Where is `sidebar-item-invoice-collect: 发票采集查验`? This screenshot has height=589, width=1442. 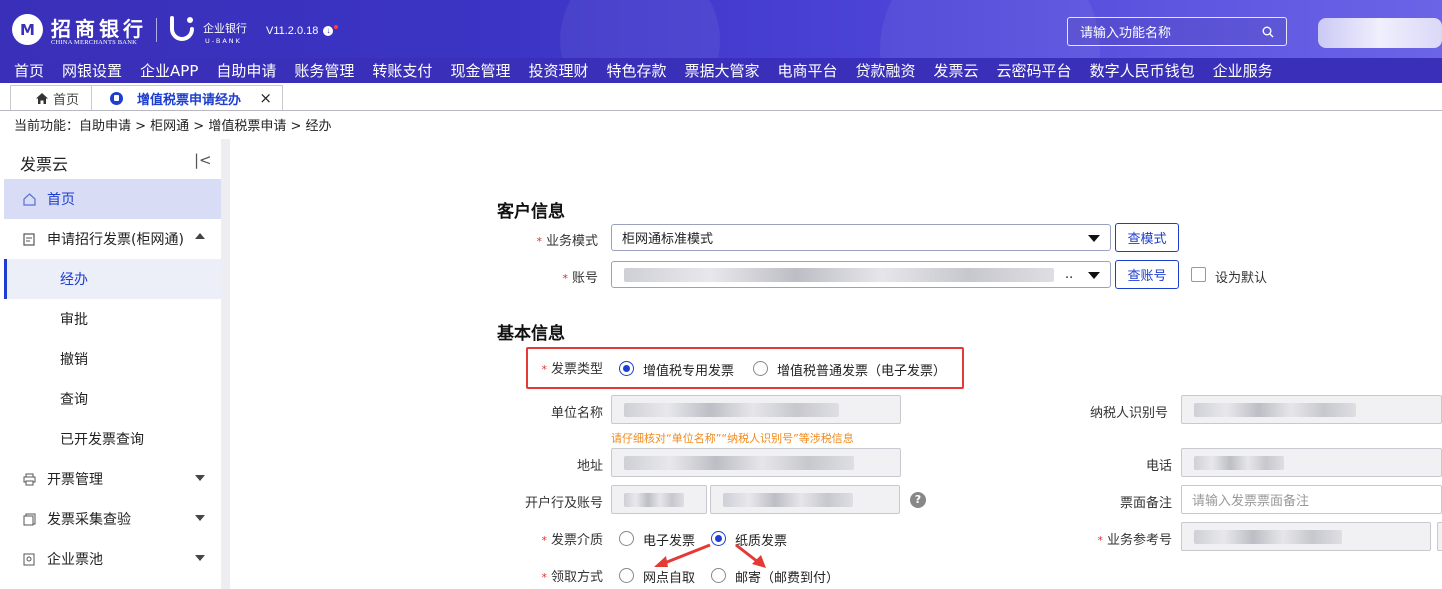 sidebar-item-invoice-collect: 发票采集查验 is located at coordinates (112, 519).